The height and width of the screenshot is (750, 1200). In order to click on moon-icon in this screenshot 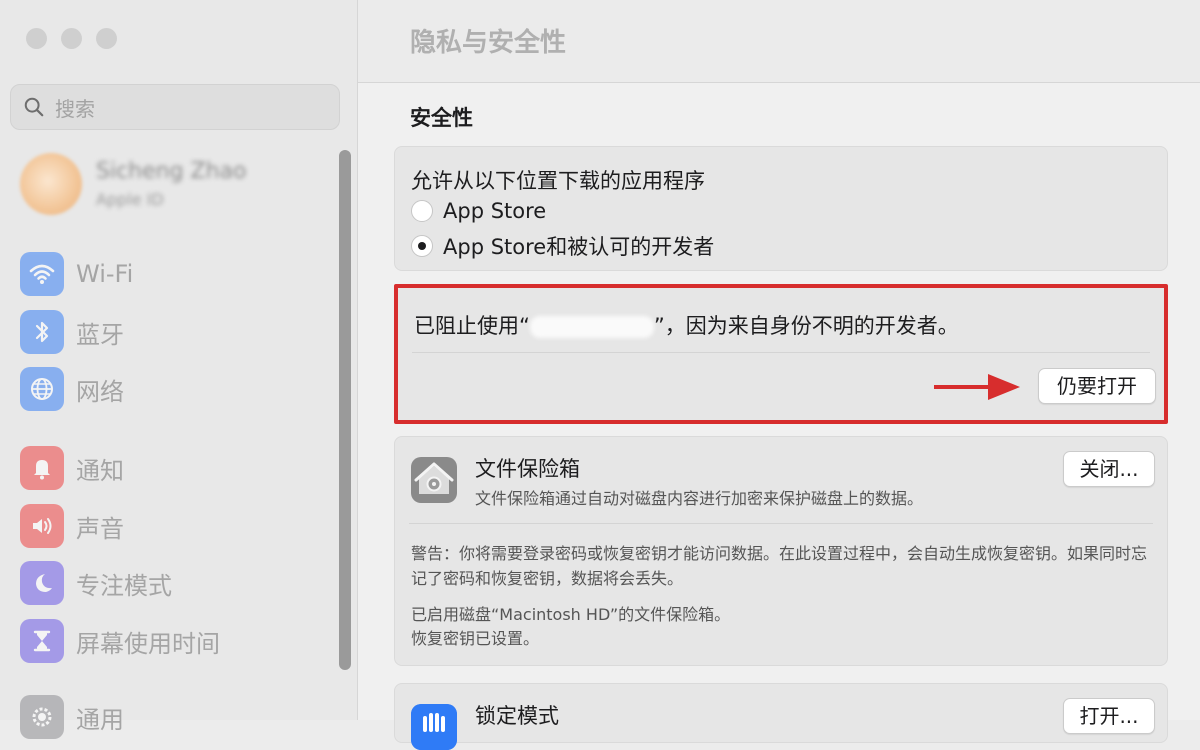, I will do `click(42, 583)`.